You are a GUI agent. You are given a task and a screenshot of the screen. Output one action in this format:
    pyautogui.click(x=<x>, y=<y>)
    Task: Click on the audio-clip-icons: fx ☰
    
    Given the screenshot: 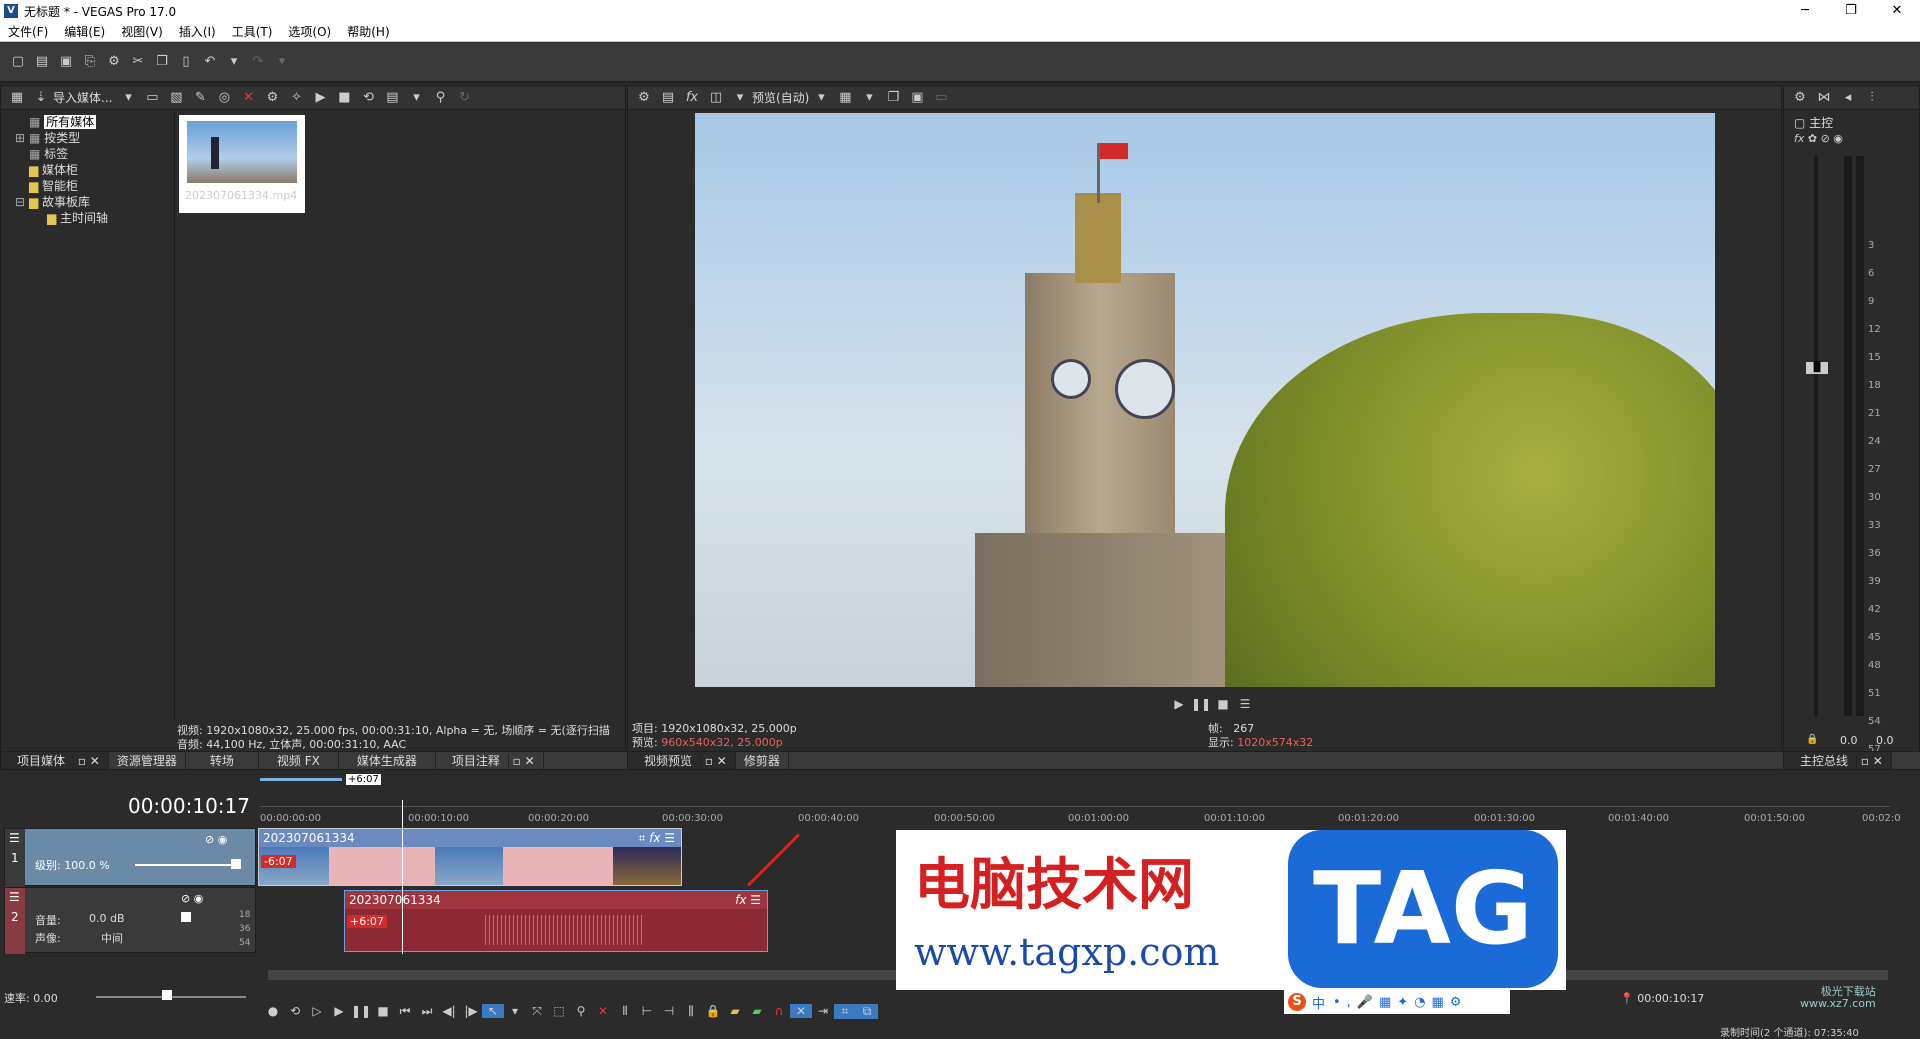 What is the action you would take?
    pyautogui.click(x=748, y=900)
    